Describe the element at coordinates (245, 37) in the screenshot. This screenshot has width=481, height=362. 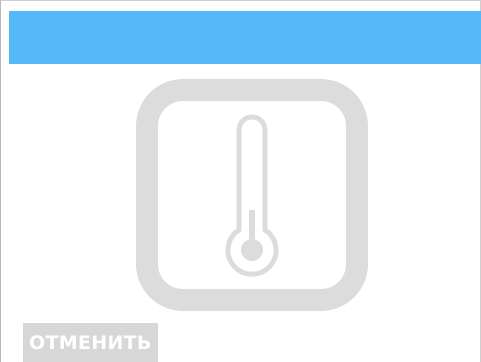
I see `header-bar` at that location.